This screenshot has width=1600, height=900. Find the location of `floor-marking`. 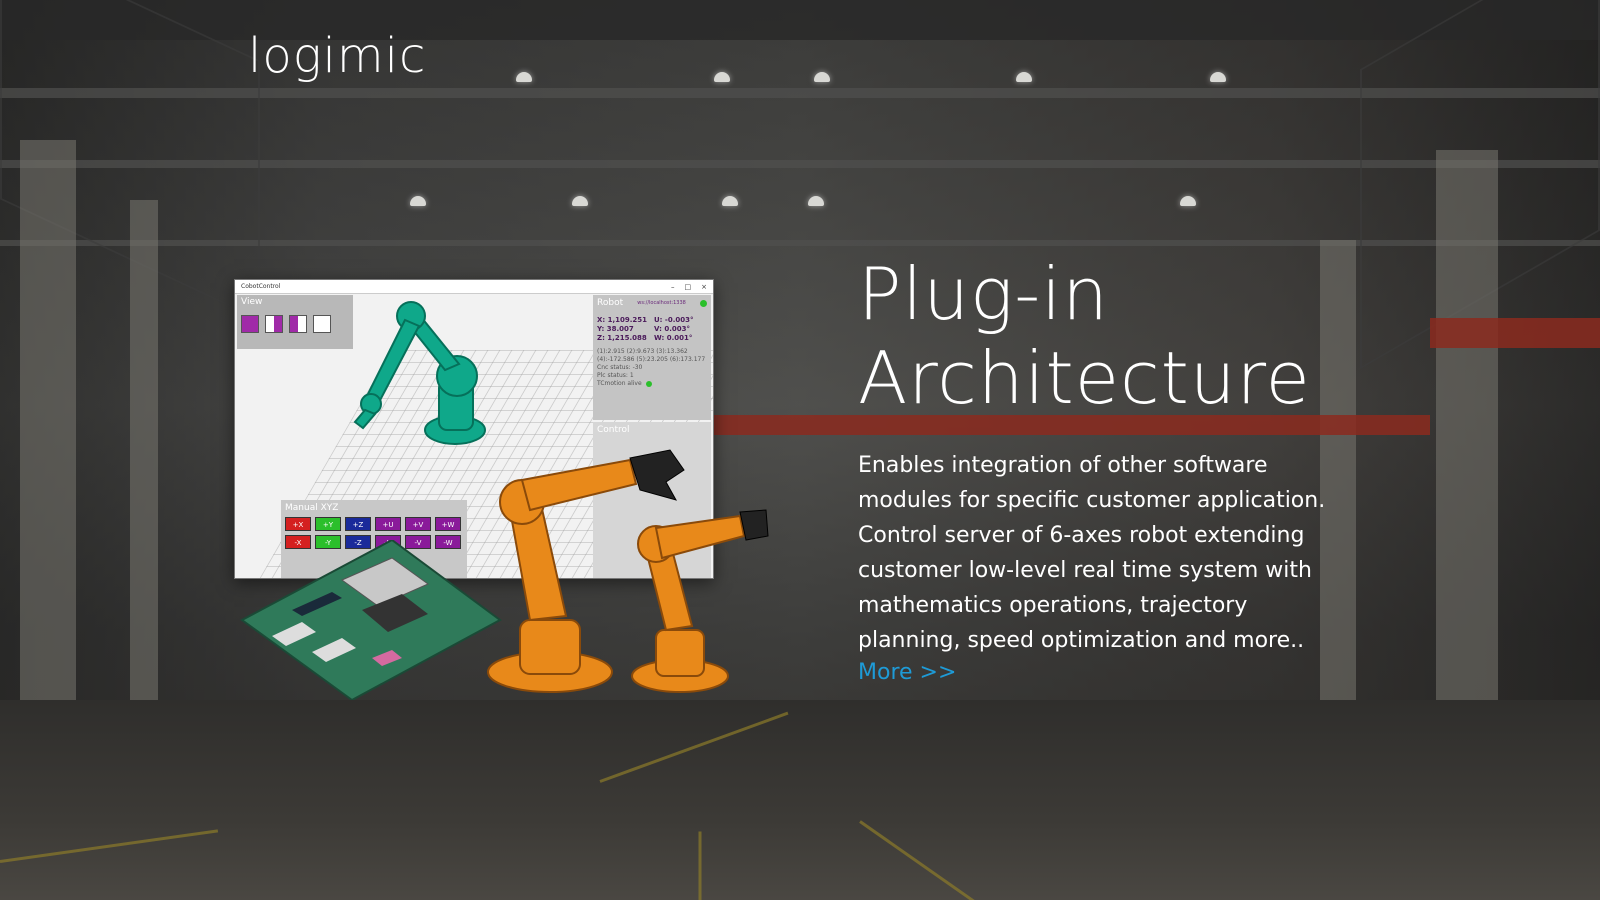

floor-marking is located at coordinates (700, 865).